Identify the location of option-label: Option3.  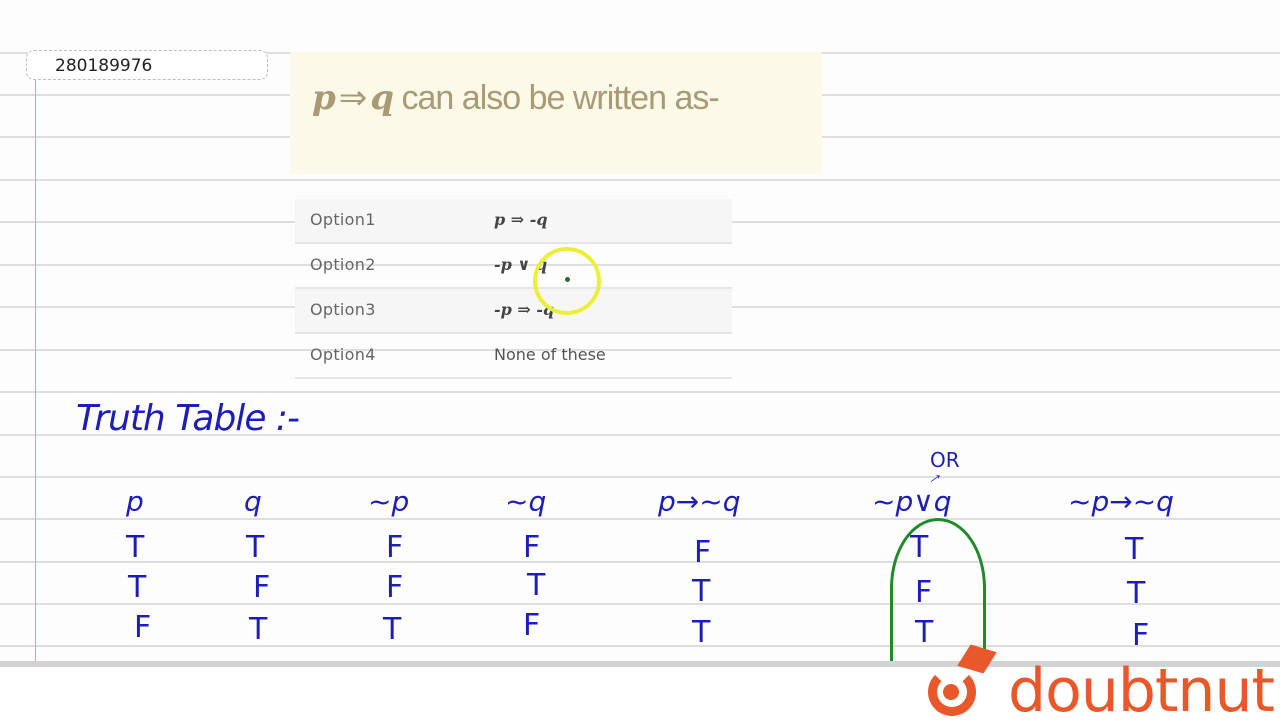
(343, 309).